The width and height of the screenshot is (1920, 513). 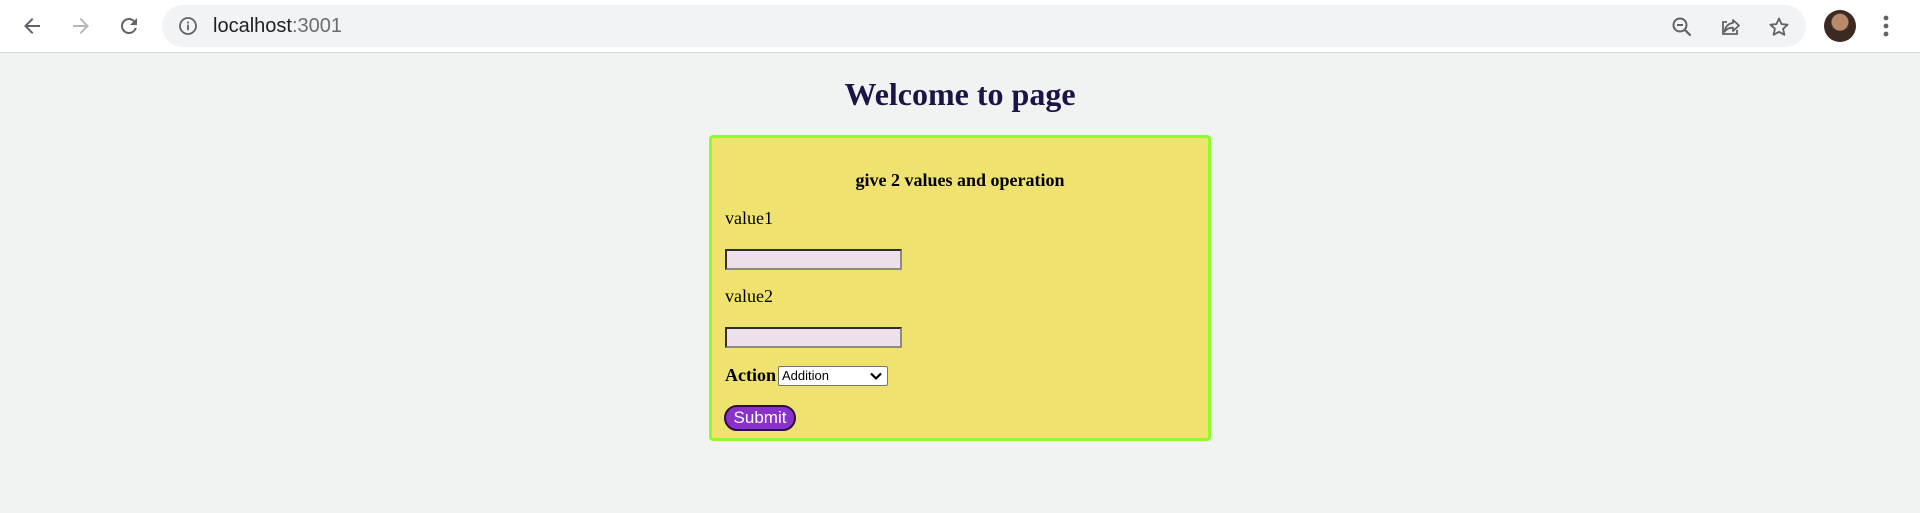 I want to click on info-icon, so click(x=188, y=26).